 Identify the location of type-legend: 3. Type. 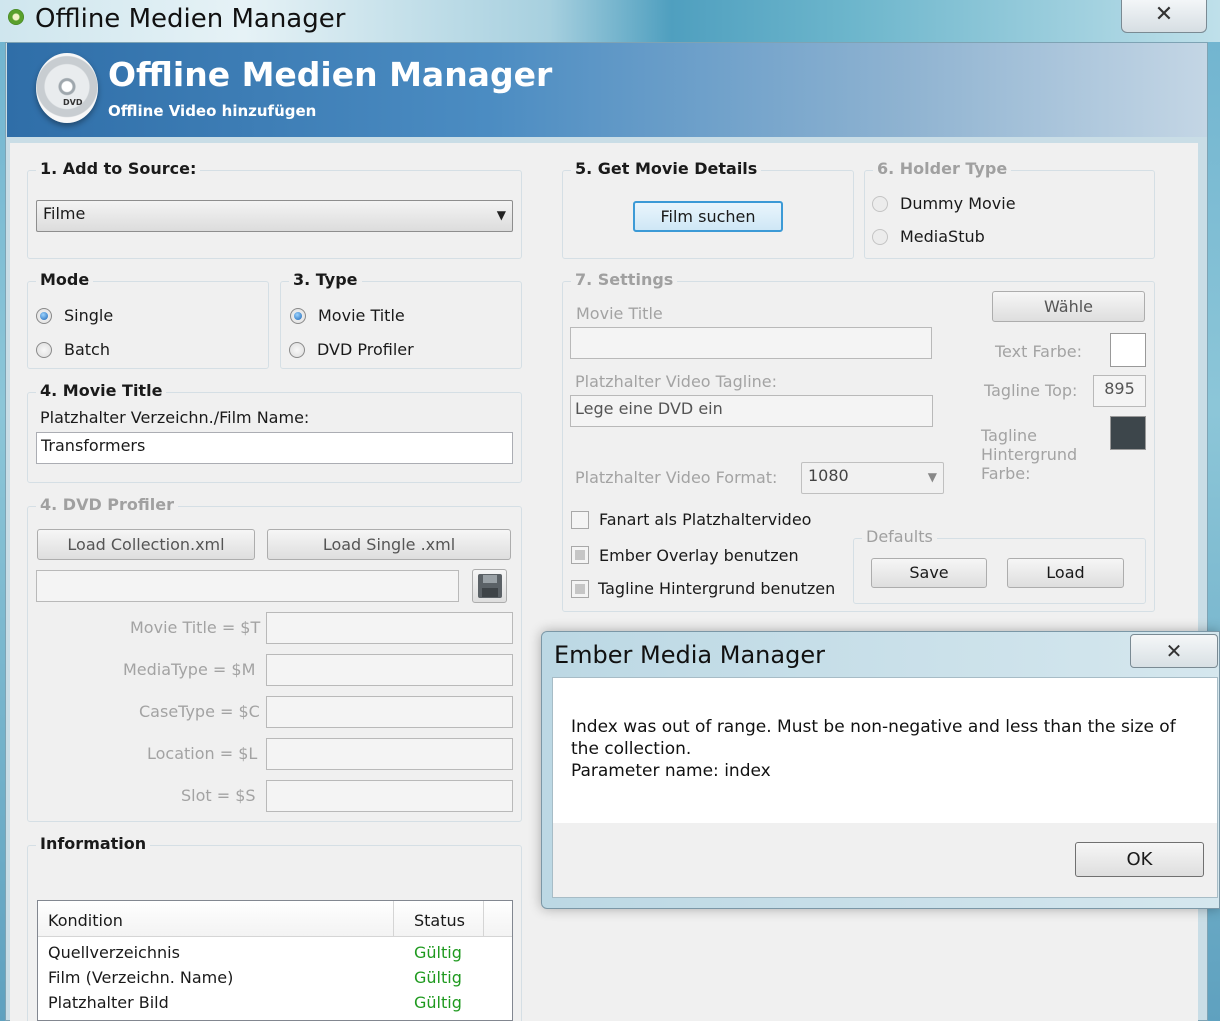
(325, 279).